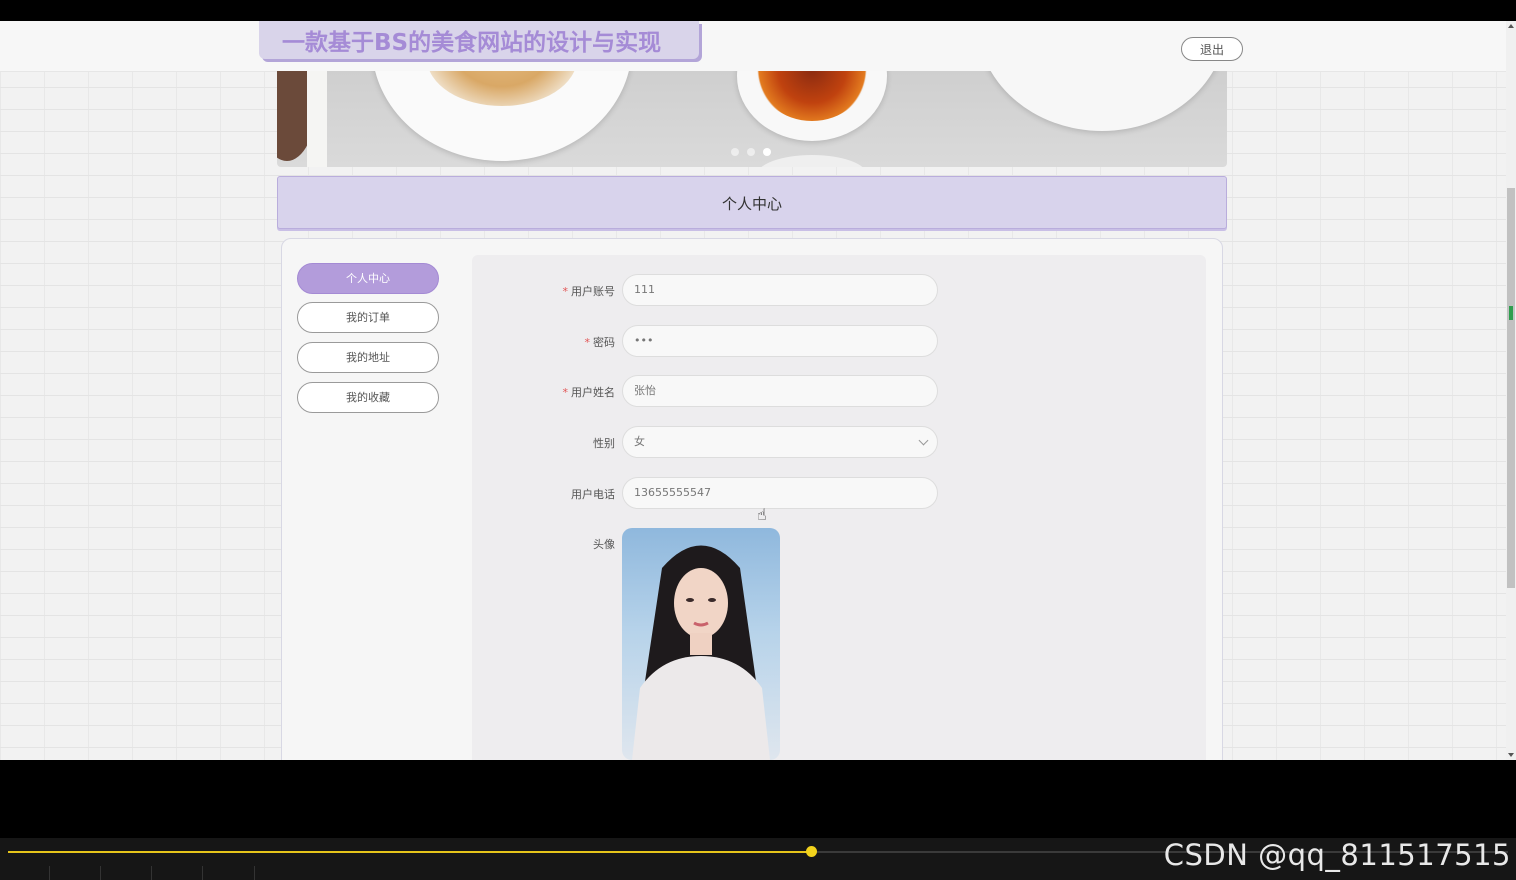 This screenshot has height=880, width=1516. I want to click on password-label: * 密码, so click(555, 342).